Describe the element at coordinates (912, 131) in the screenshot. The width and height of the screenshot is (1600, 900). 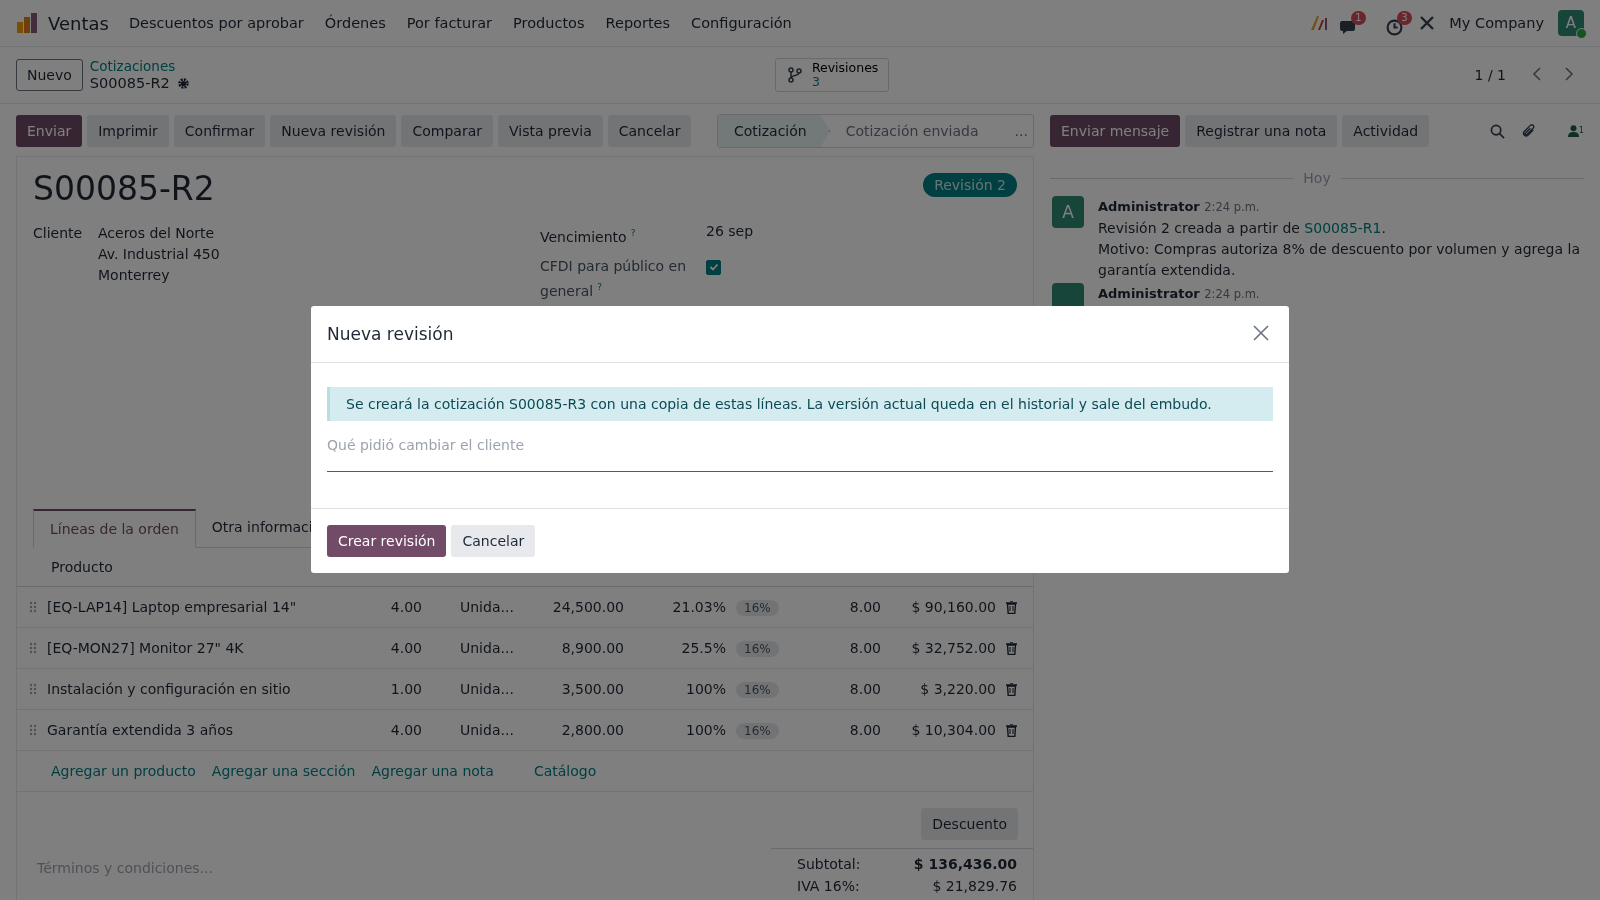
I see `status-stage: Cotización enviada` at that location.